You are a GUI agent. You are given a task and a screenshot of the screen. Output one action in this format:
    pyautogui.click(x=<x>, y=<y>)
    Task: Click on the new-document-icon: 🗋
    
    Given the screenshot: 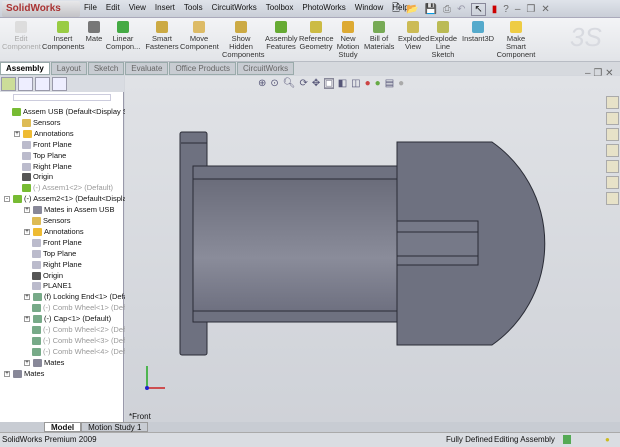 What is the action you would take?
    pyautogui.click(x=396, y=9)
    